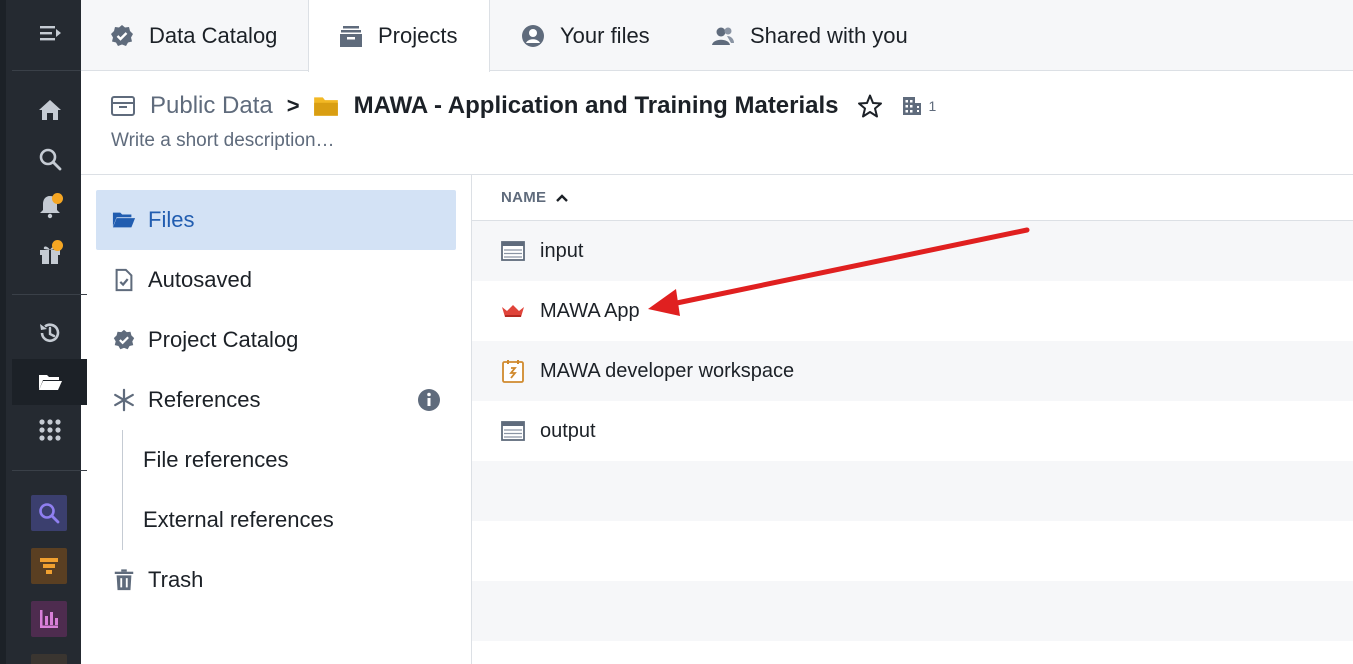 The image size is (1353, 664). Describe the element at coordinates (418, 35) in the screenshot. I see `tab-label: Projects` at that location.